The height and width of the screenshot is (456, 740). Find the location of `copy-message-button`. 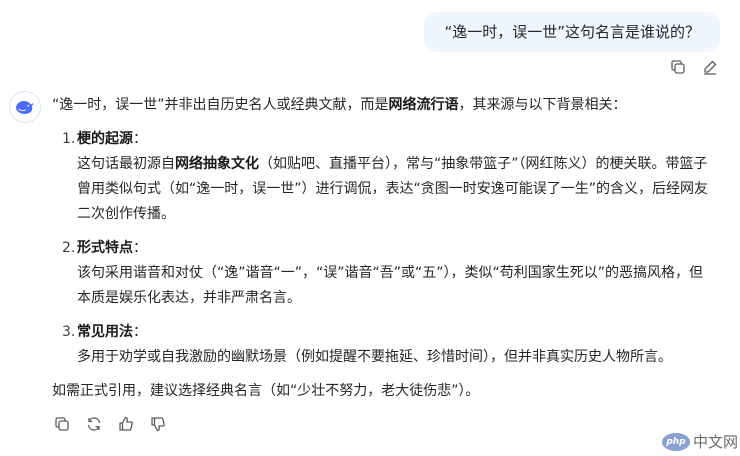

copy-message-button is located at coordinates (678, 67).